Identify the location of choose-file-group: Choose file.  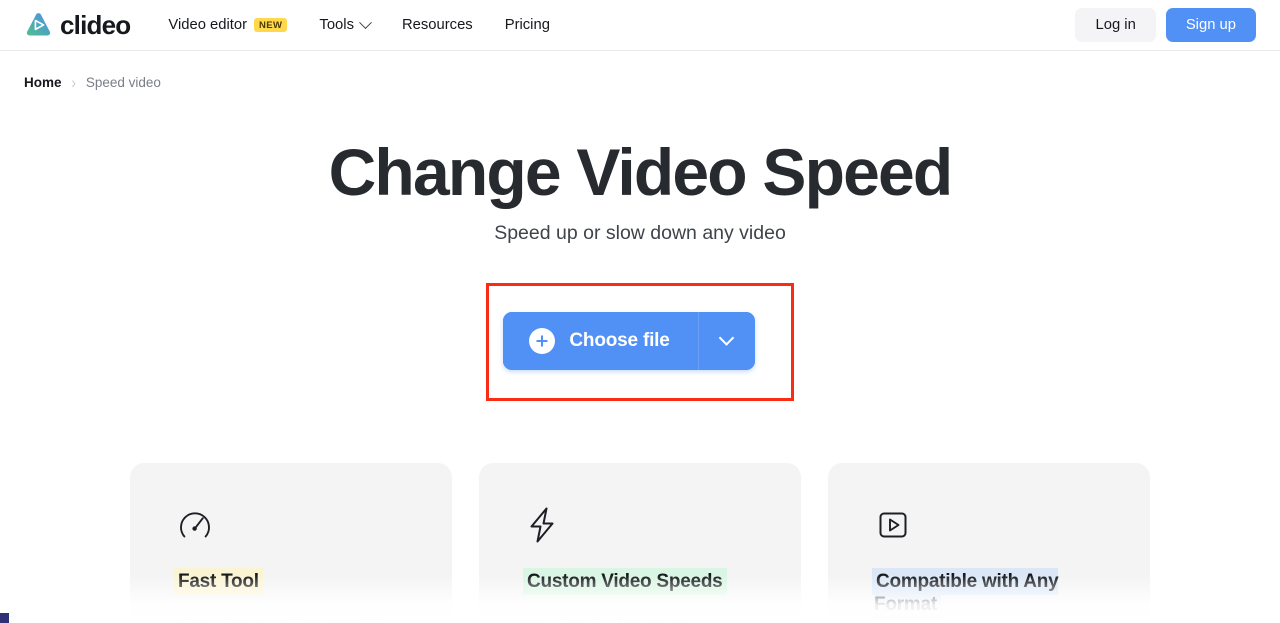
(629, 341).